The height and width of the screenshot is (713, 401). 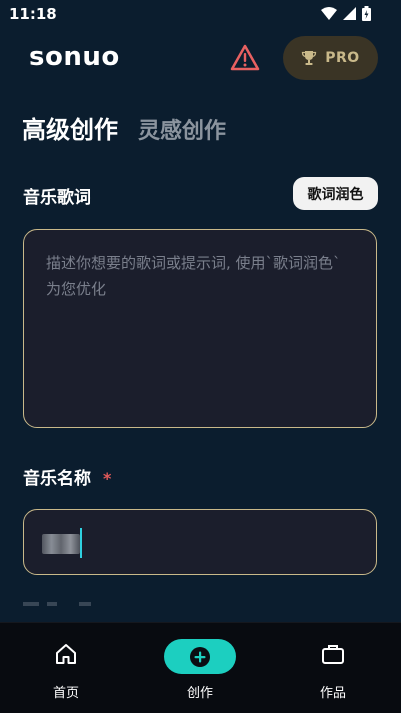 I want to click on warning-button, so click(x=247, y=59).